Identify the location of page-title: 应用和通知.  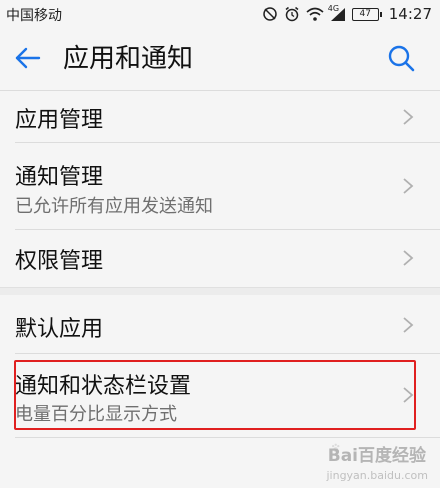
(128, 59).